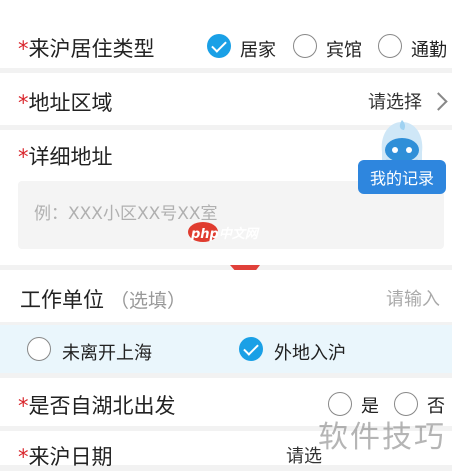  What do you see at coordinates (39, 349) in the screenshot?
I see `radio-not-left-shanghai` at bounding box center [39, 349].